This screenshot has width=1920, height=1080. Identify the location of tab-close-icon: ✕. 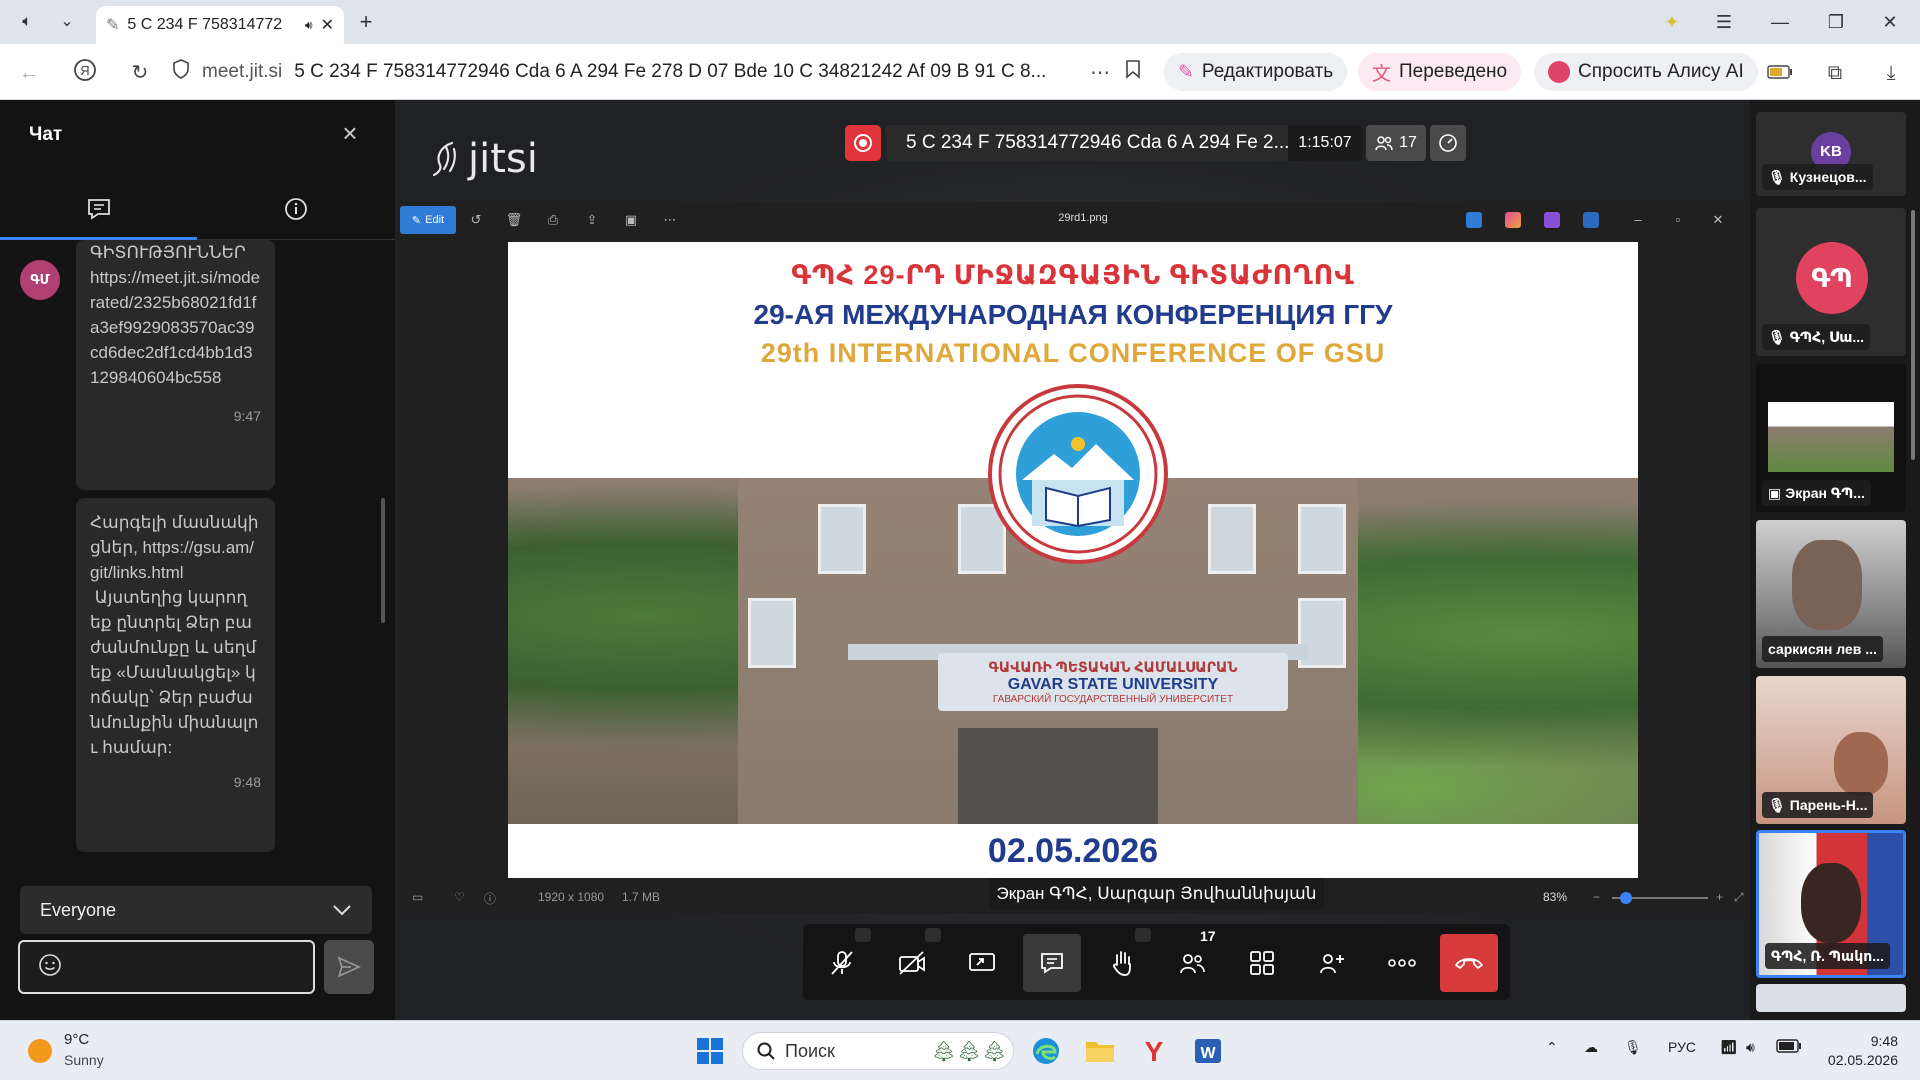
(327, 25).